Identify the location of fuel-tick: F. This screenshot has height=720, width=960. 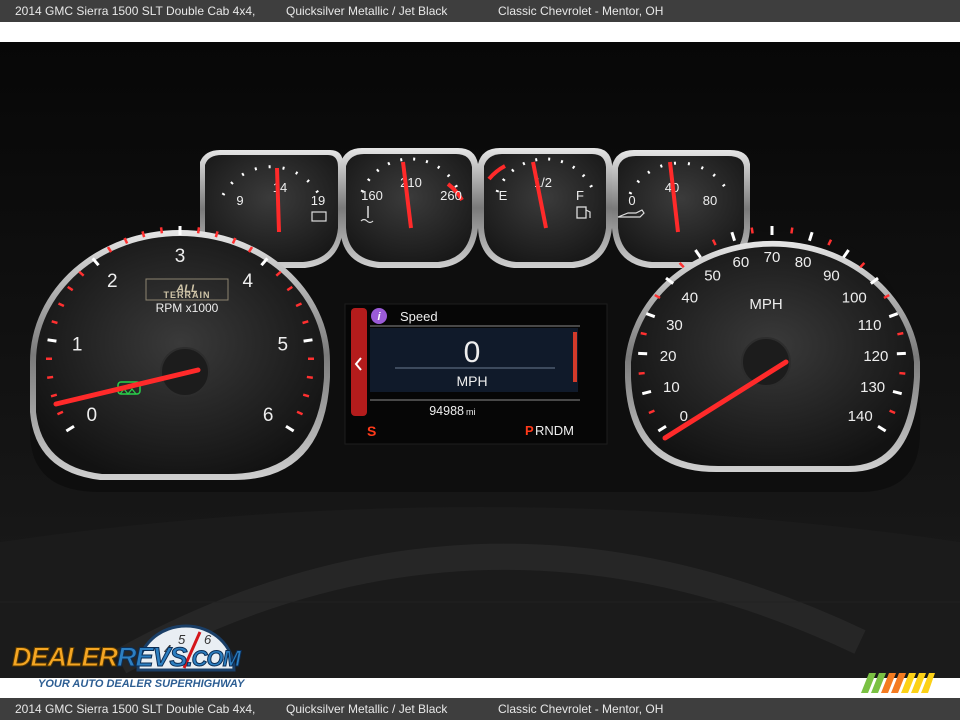
(580, 195).